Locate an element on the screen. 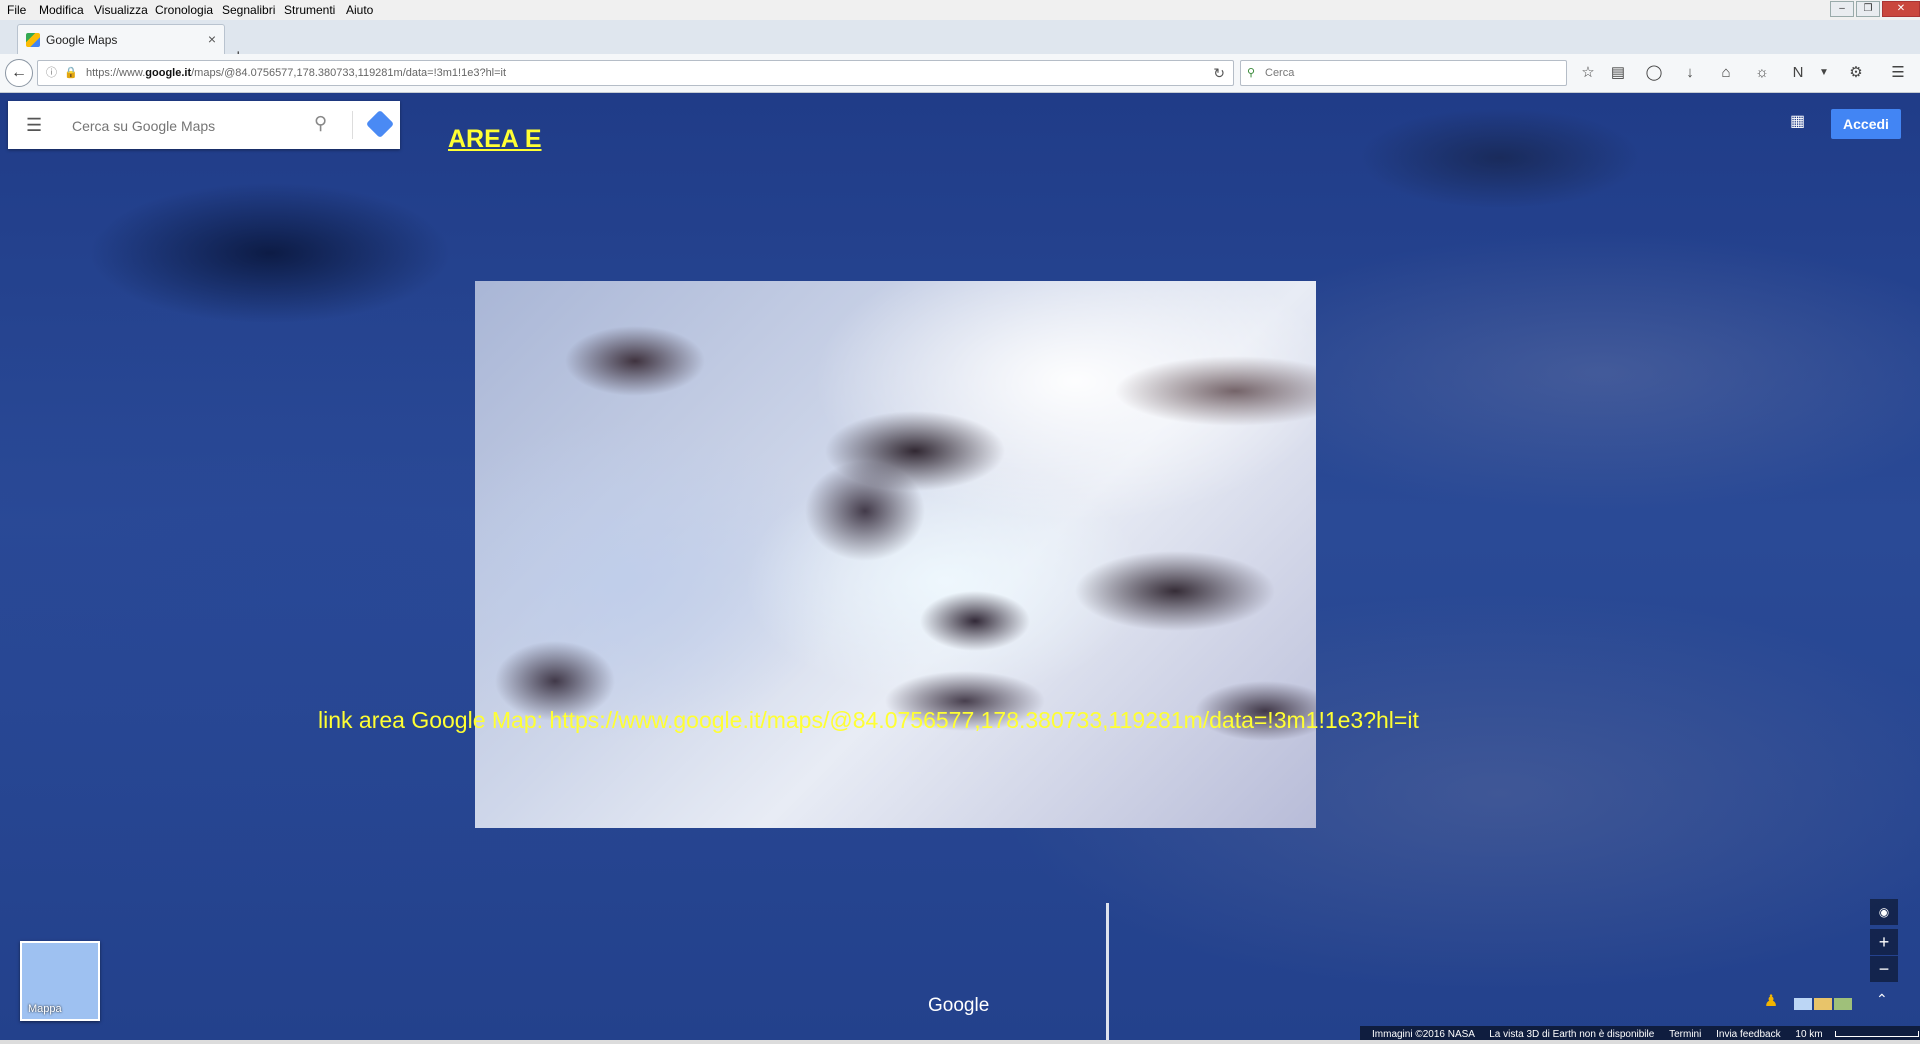  google-logo: Google is located at coordinates (959, 1005).